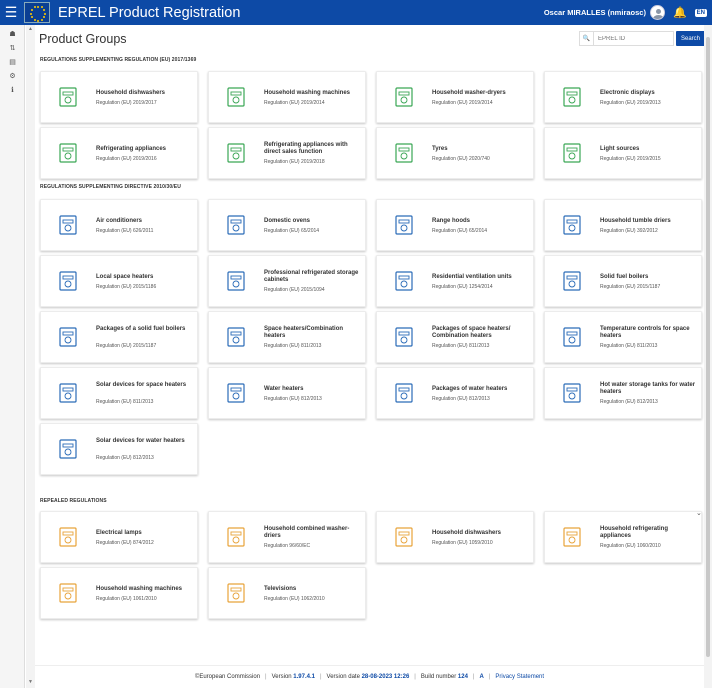 Image resolution: width=712 pixels, height=688 pixels. What do you see at coordinates (481, 677) in the screenshot?
I see `accessibility-link: A` at bounding box center [481, 677].